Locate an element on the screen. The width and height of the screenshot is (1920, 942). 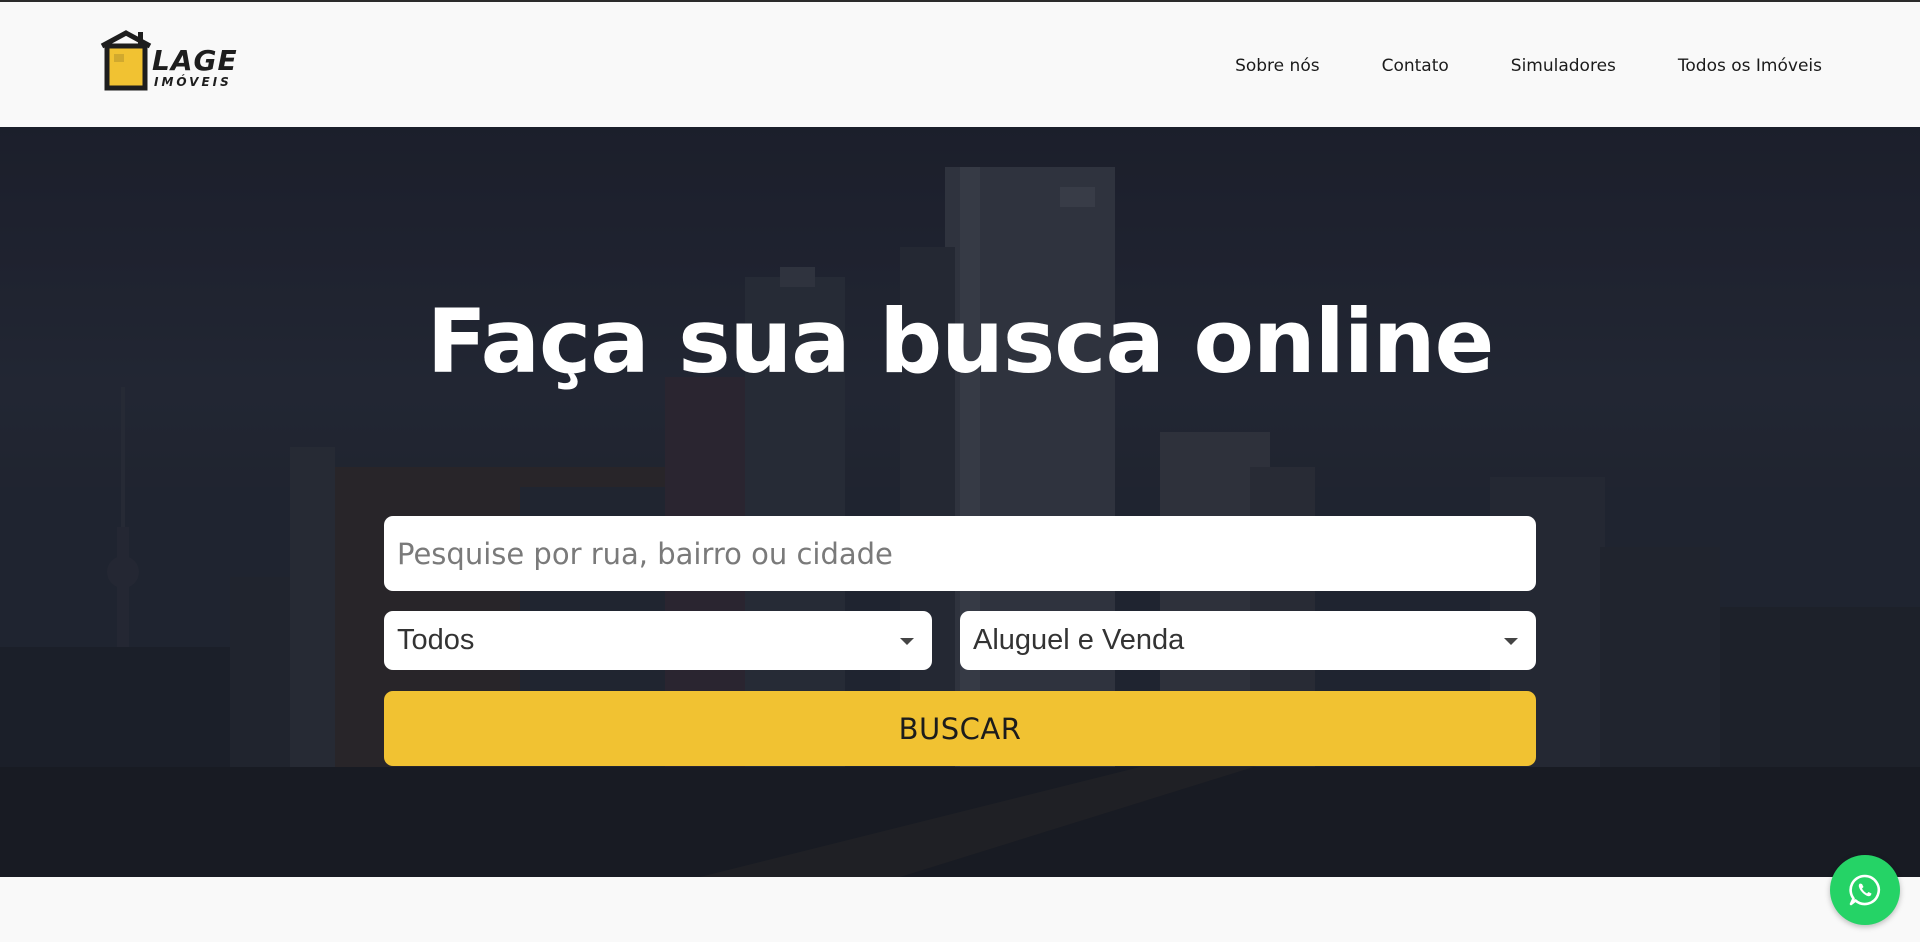
nav-link-sobre-nos: Sobre nós is located at coordinates (1277, 66).